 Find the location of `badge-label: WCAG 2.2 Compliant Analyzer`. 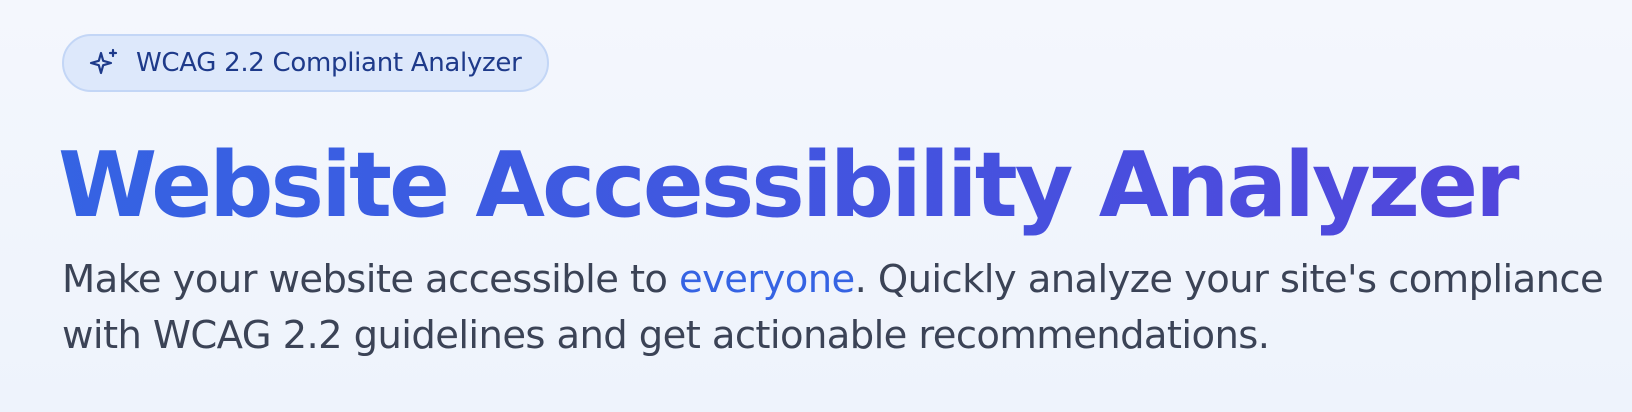

badge-label: WCAG 2.2 Compliant Analyzer is located at coordinates (329, 63).